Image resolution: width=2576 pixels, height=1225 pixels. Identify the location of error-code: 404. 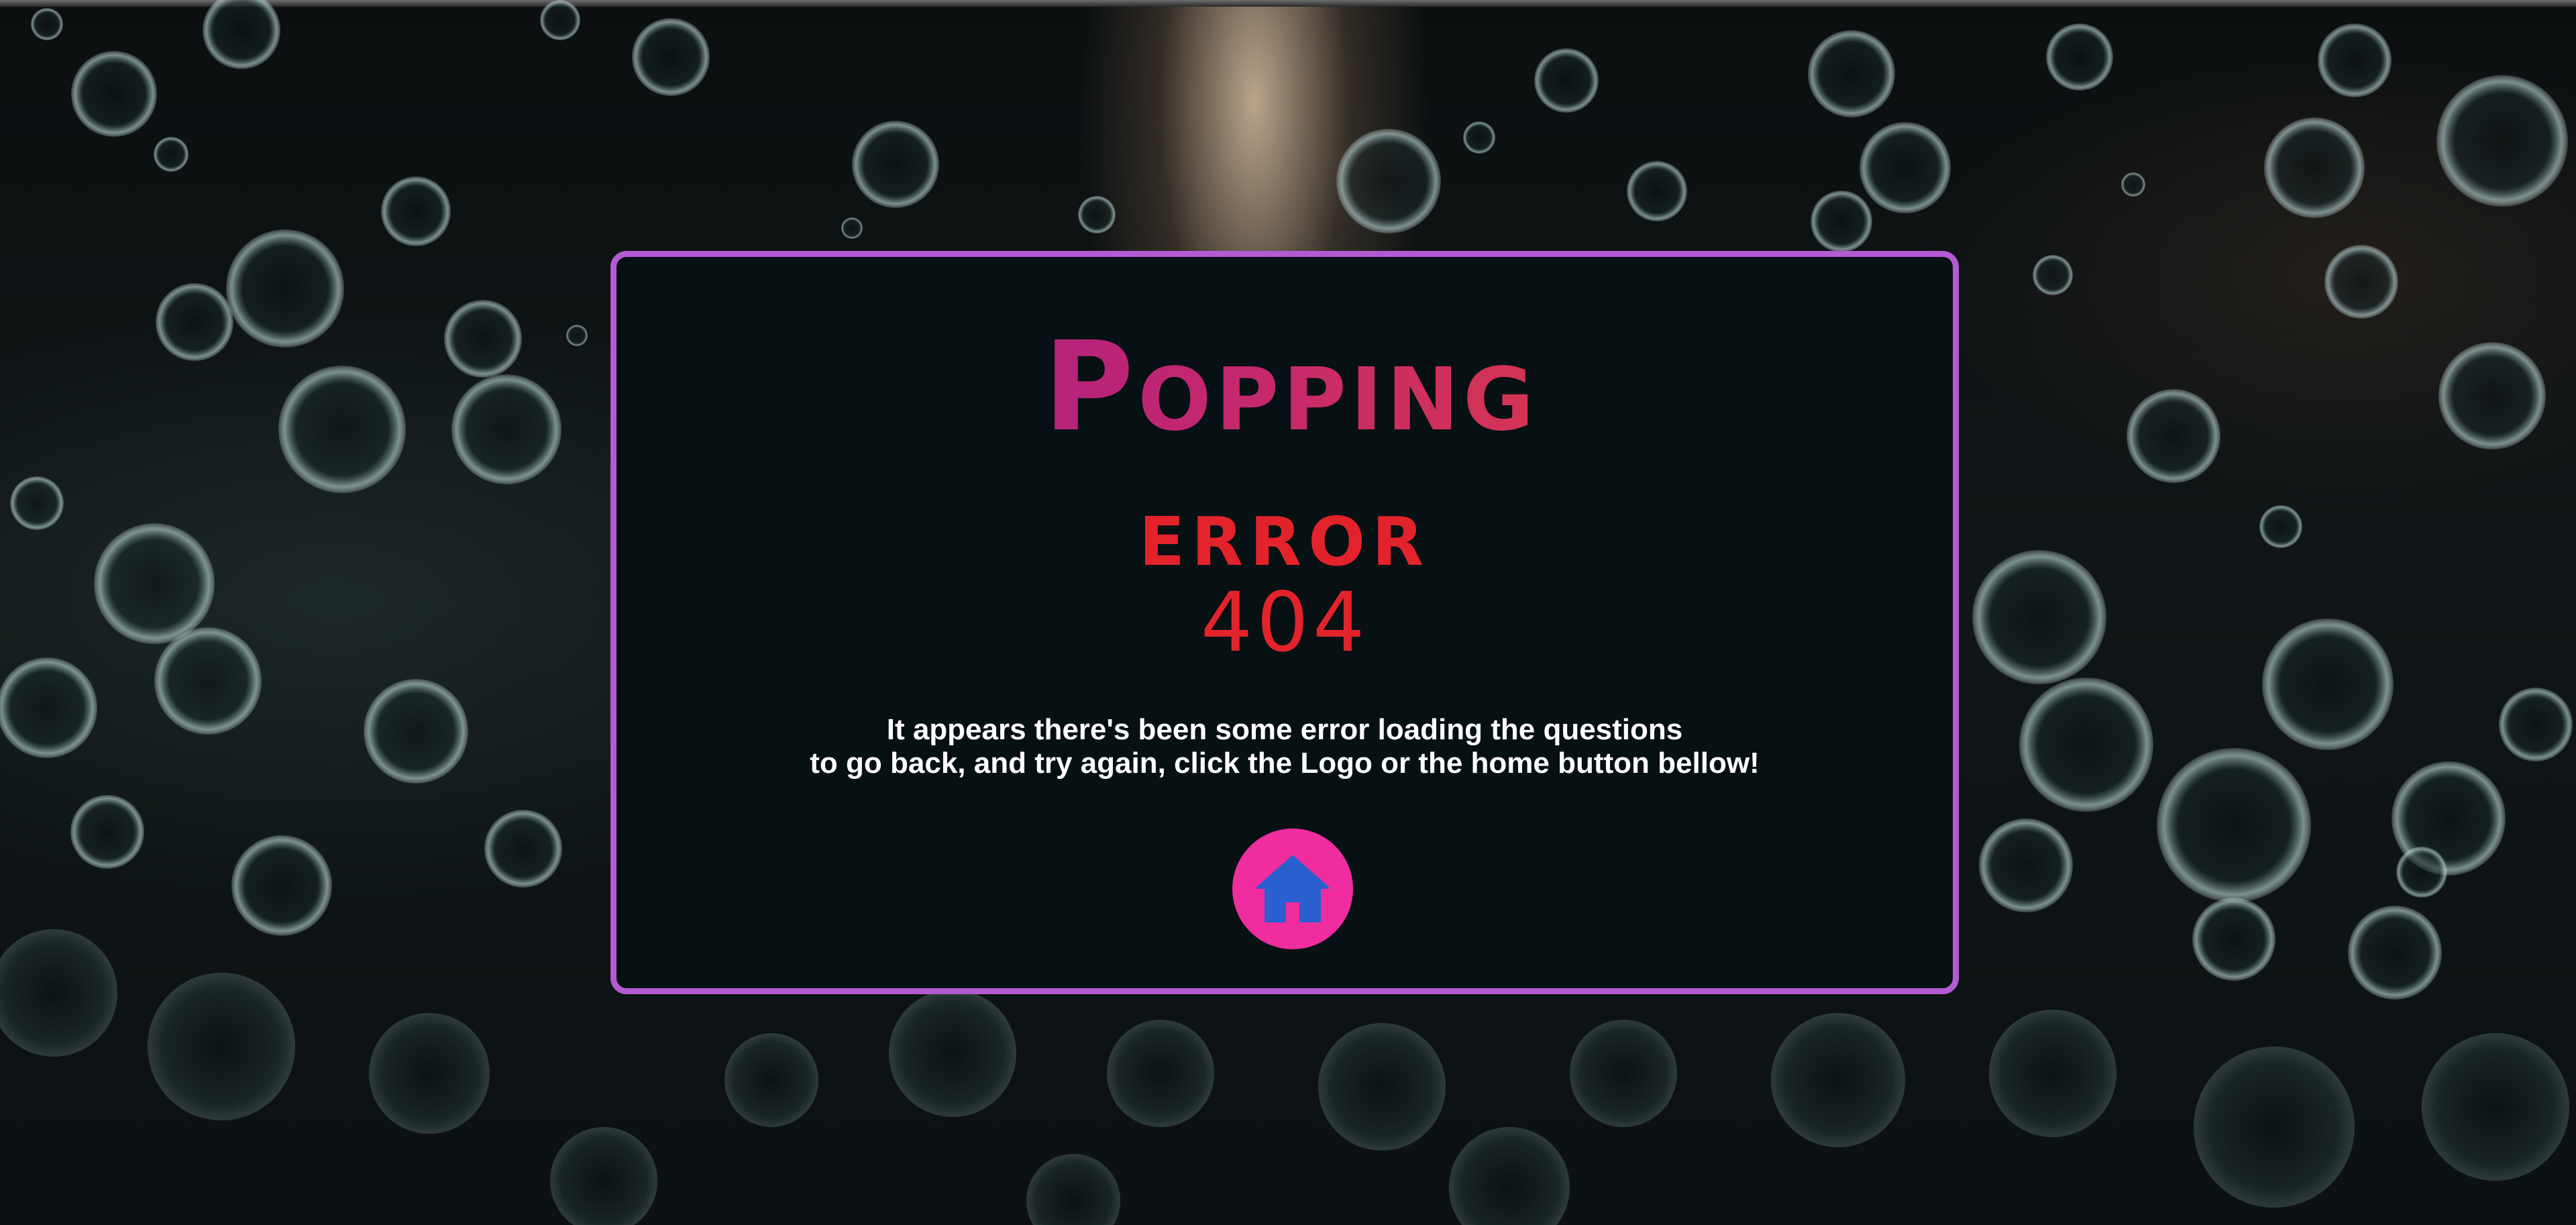
(1284, 622).